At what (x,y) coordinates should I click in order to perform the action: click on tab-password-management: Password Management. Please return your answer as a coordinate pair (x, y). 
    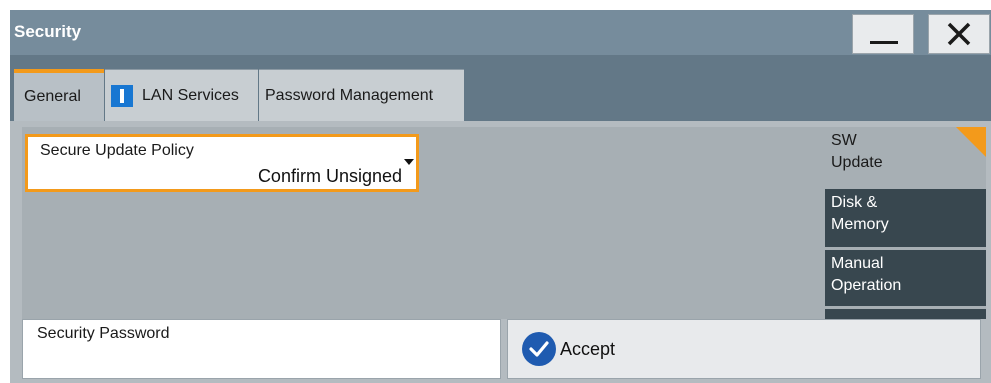
    Looking at the image, I should click on (361, 95).